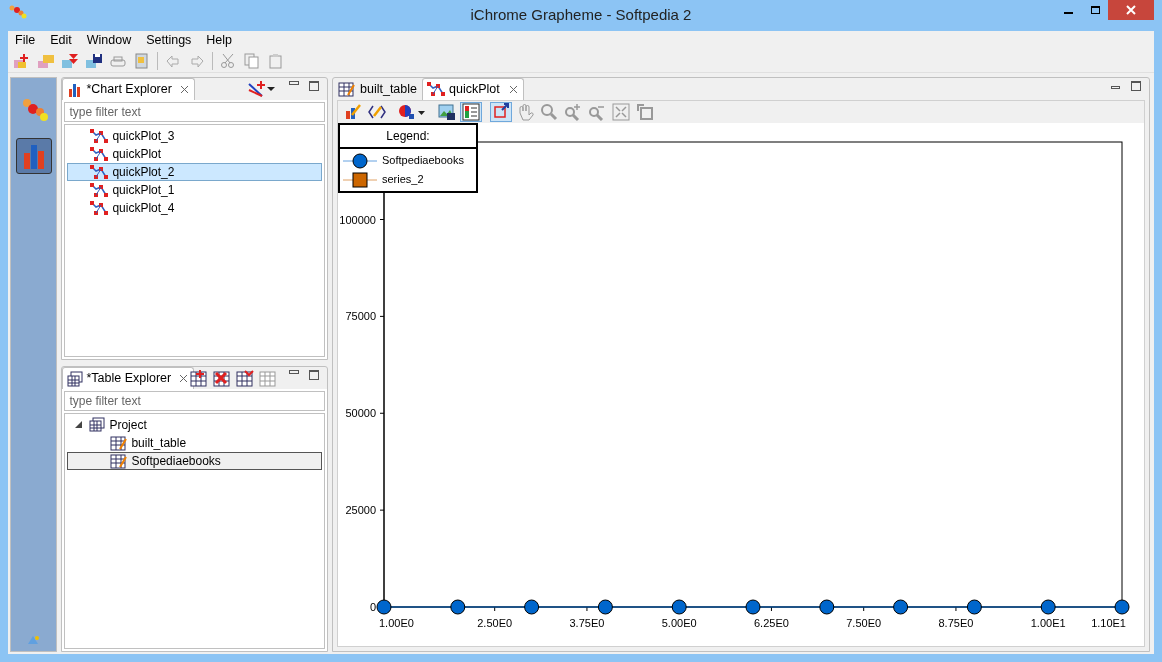 Image resolution: width=1162 pixels, height=662 pixels. I want to click on import-icon, so click(70, 60).